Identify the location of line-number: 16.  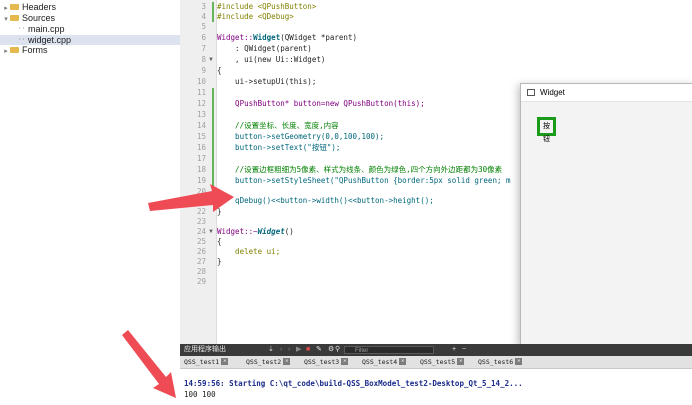
(201, 147).